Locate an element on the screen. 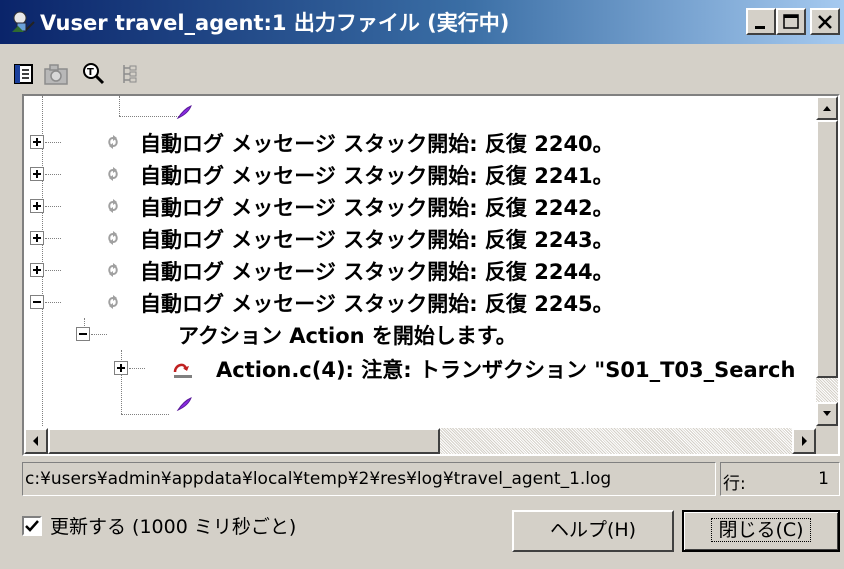 Image resolution: width=844 pixels, height=569 pixels. scroll-down-button is located at coordinates (827, 414).